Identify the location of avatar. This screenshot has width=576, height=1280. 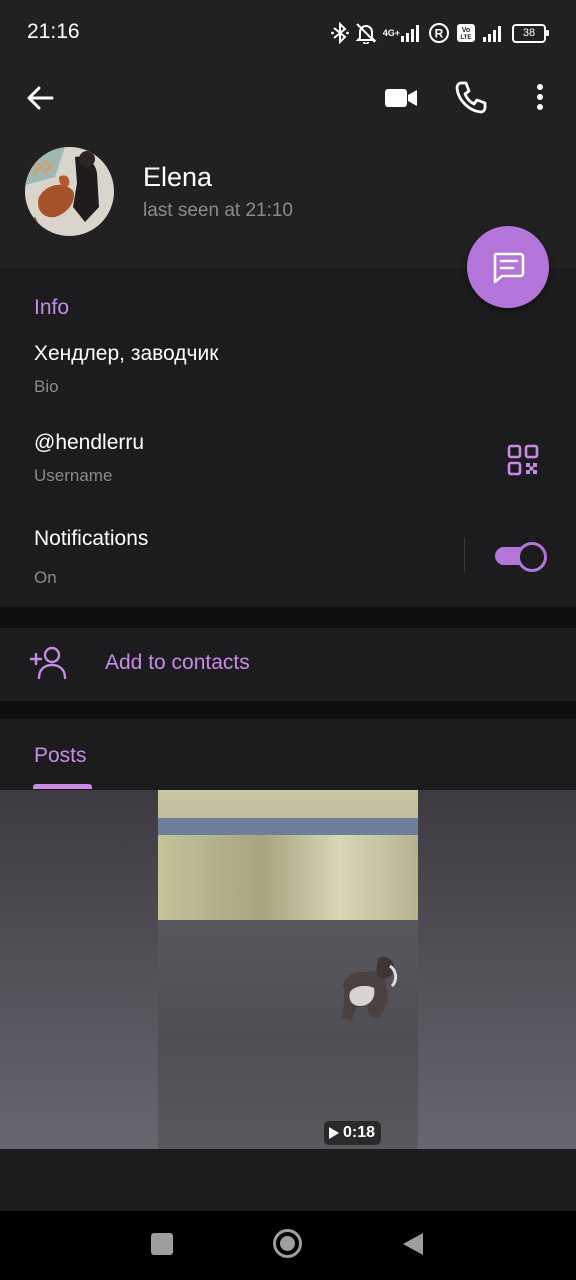
(69, 191).